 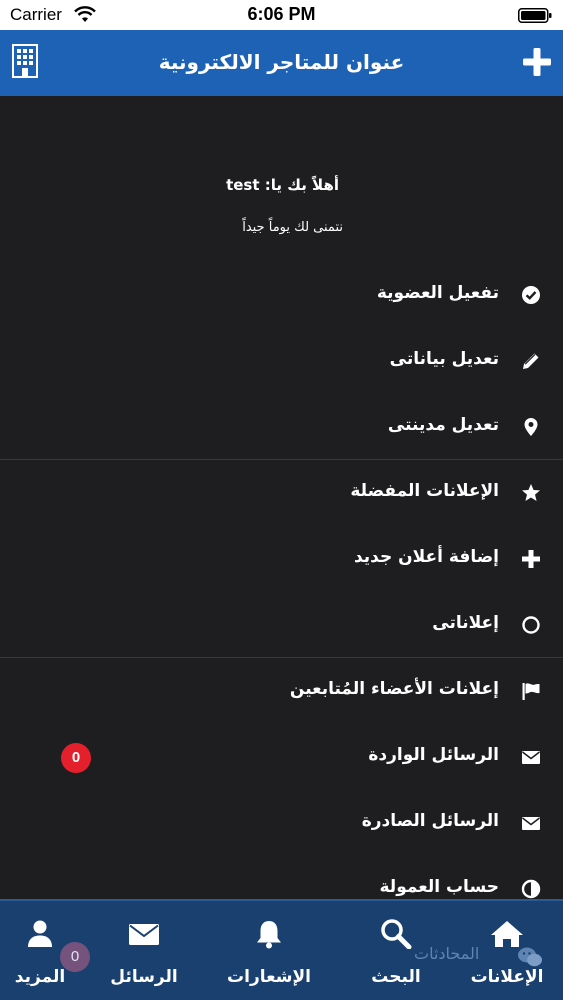 I want to click on nav-bar: عنوان للمتاجر الالكترونية, so click(x=281, y=63).